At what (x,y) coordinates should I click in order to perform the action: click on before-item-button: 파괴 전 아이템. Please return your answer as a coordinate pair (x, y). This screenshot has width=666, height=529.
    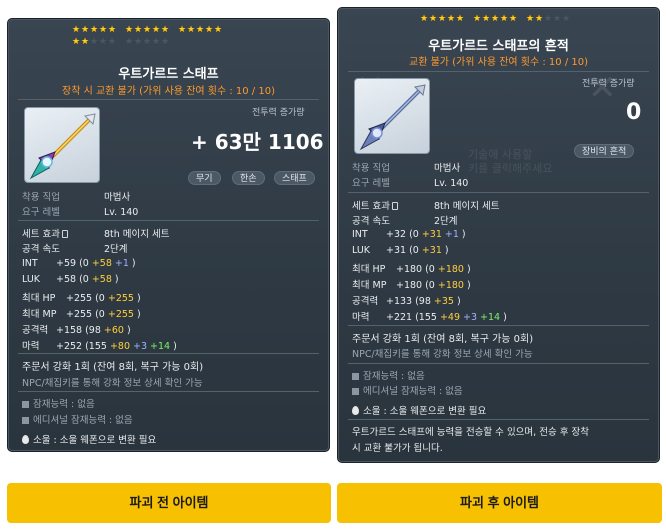
    Looking at the image, I should click on (169, 503).